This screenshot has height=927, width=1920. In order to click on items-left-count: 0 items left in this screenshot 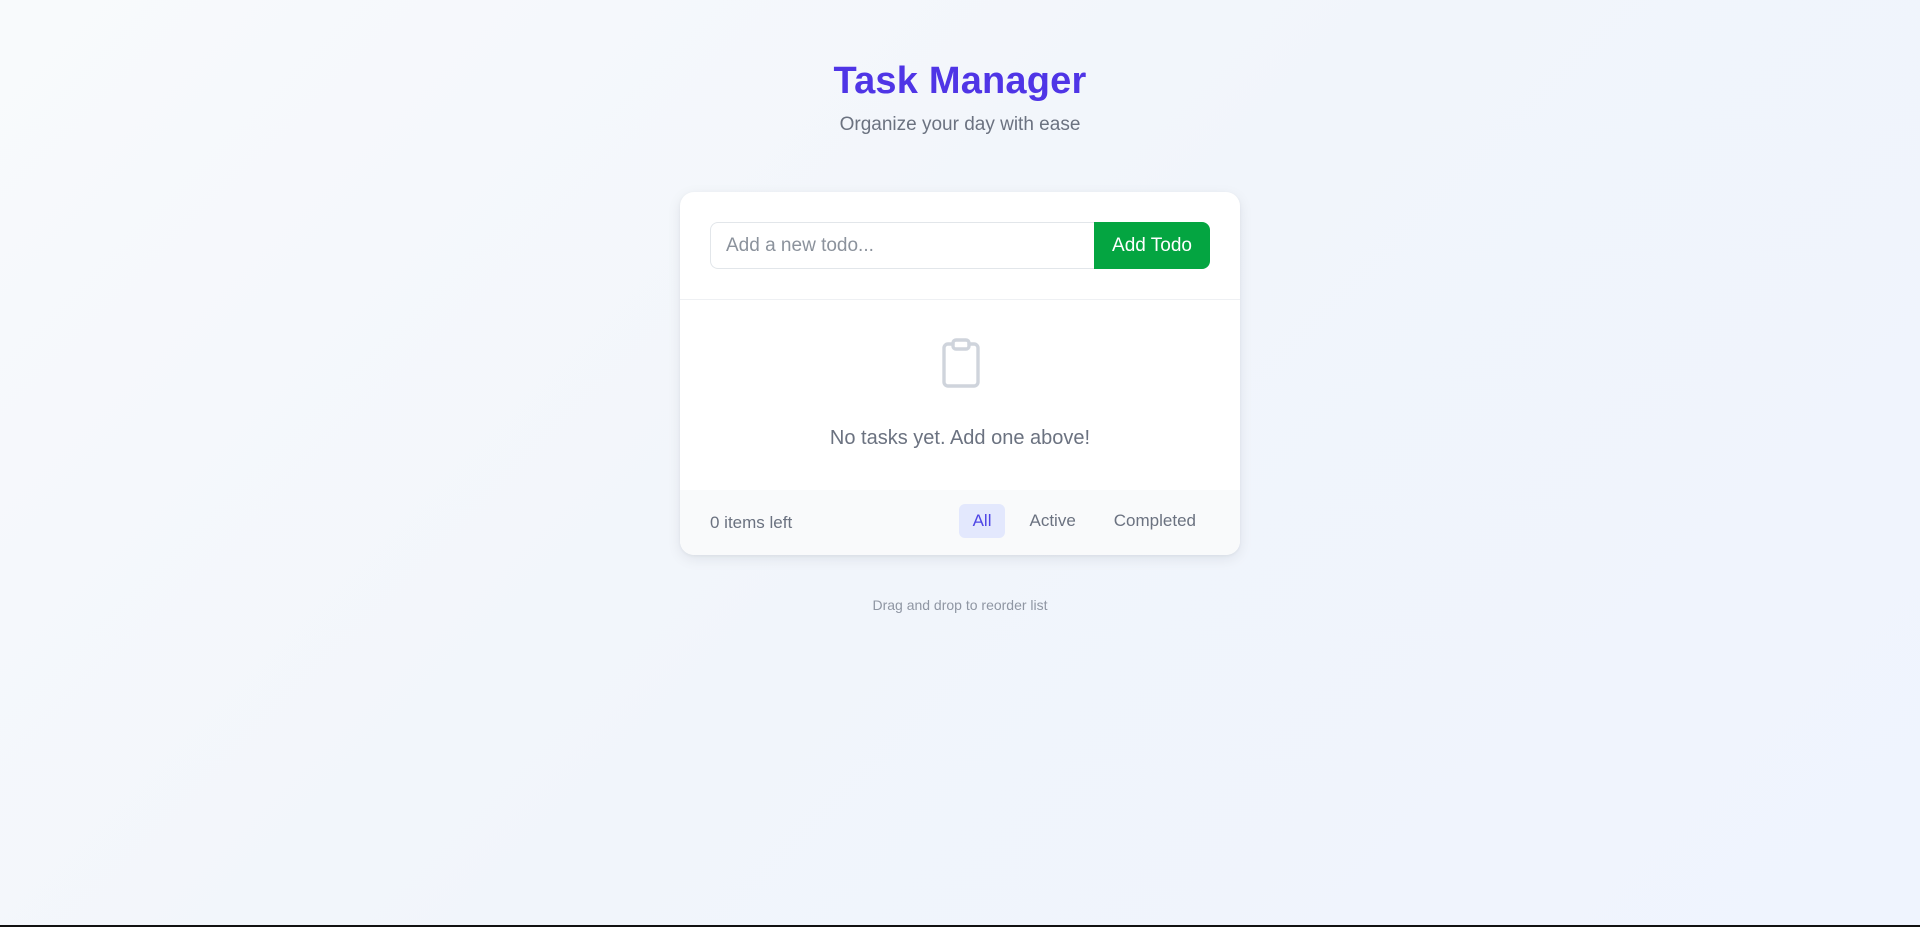, I will do `click(751, 522)`.